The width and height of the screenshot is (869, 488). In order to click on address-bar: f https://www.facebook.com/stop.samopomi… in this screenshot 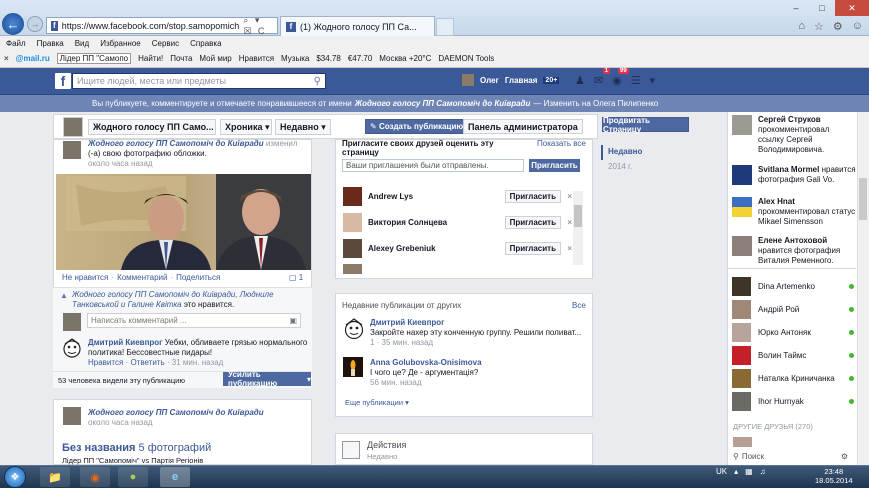, I will do `click(162, 26)`.